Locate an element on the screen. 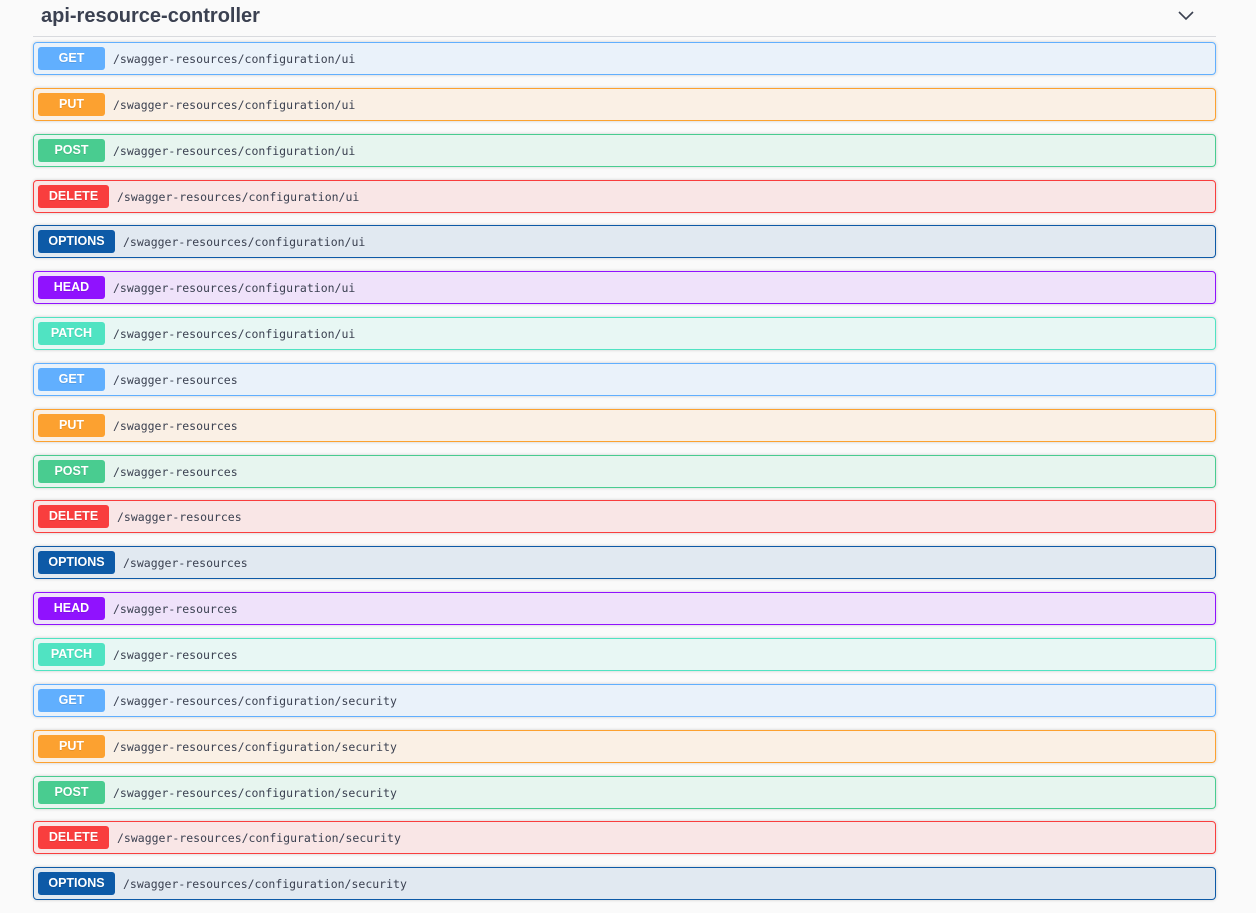 The image size is (1256, 913). operation-row: PUT/swagger-resources/configuration/ui is located at coordinates (624, 104).